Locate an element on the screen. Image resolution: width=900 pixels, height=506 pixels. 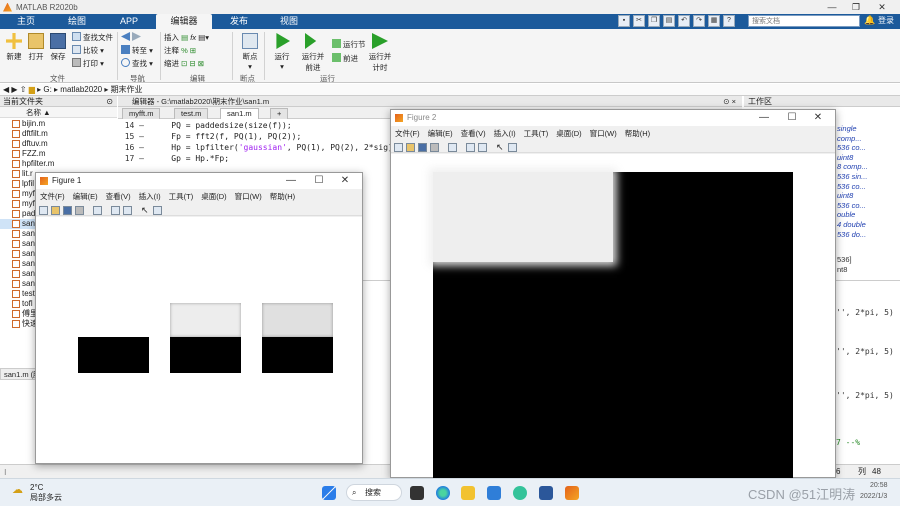
login-link: 登录 is located at coordinates (886, 20).